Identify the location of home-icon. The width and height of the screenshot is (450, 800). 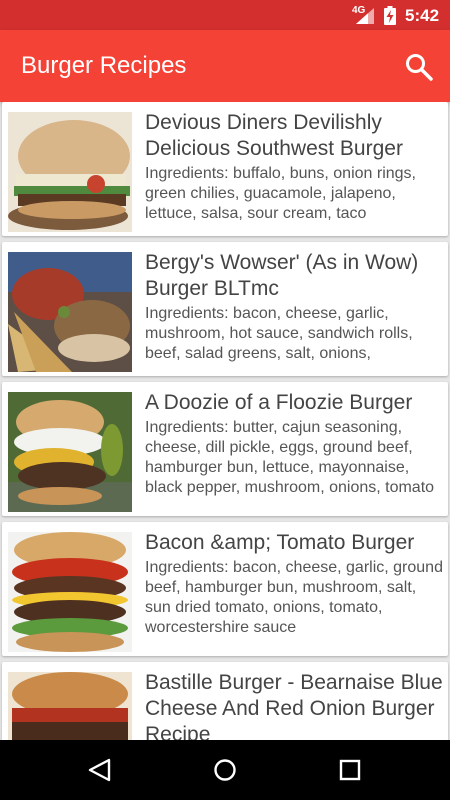
(225, 770).